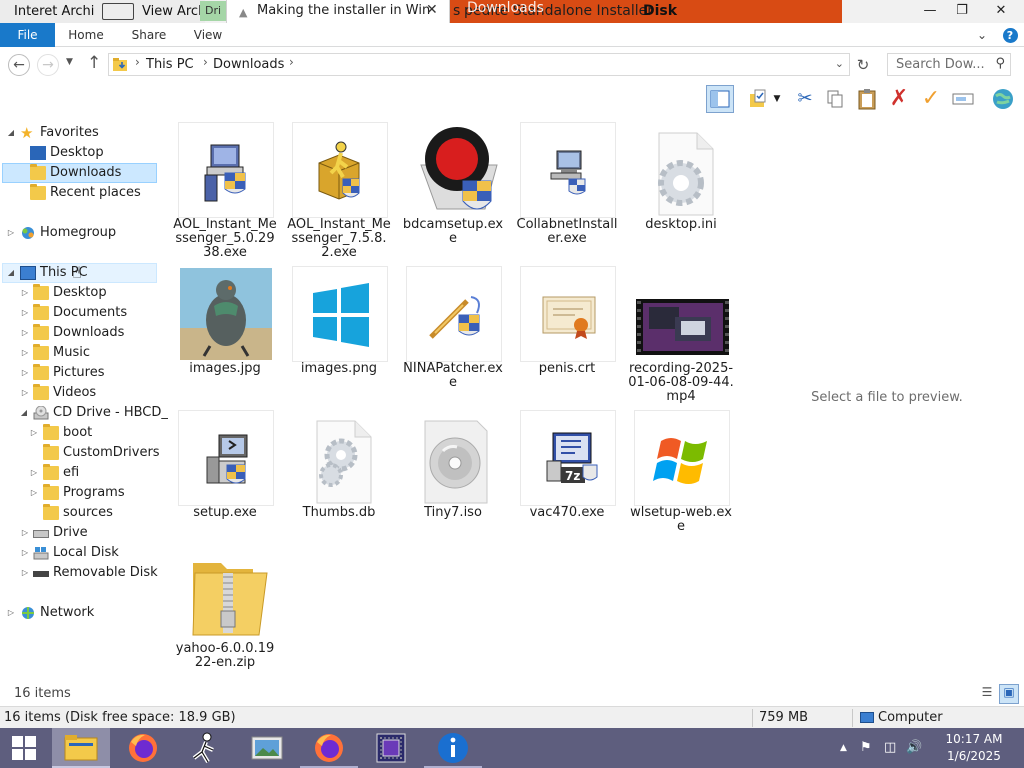 This screenshot has height=768, width=1024. What do you see at coordinates (79, 353) in the screenshot?
I see `tree-item-music: ▷ Music` at bounding box center [79, 353].